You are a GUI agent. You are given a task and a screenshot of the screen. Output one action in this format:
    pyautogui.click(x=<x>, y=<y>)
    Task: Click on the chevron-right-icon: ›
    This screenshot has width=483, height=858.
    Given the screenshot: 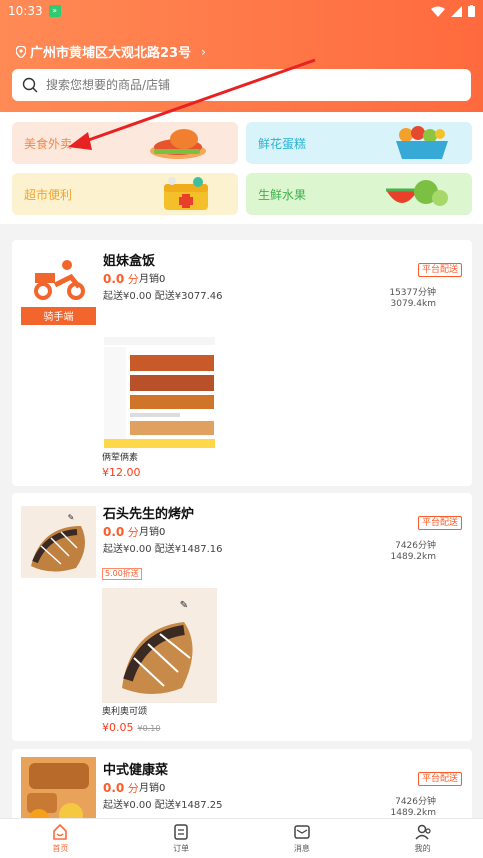 What is the action you would take?
    pyautogui.click(x=203, y=51)
    